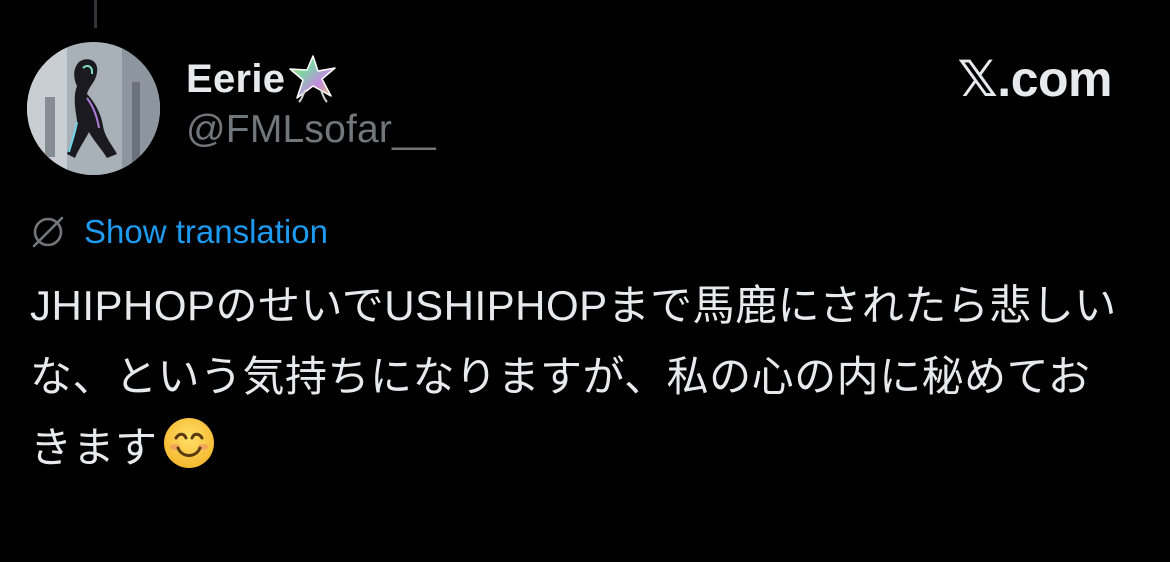  I want to click on author-display-name: Eerie, so click(235, 79).